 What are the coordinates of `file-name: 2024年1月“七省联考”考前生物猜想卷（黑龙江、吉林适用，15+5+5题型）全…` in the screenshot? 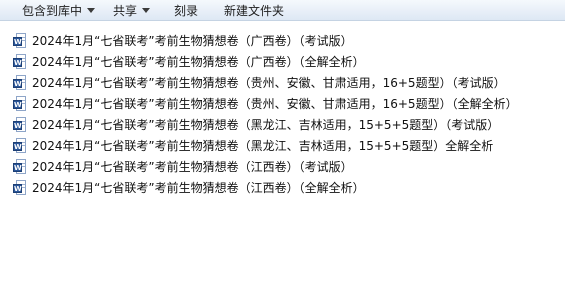 It's located at (263, 146).